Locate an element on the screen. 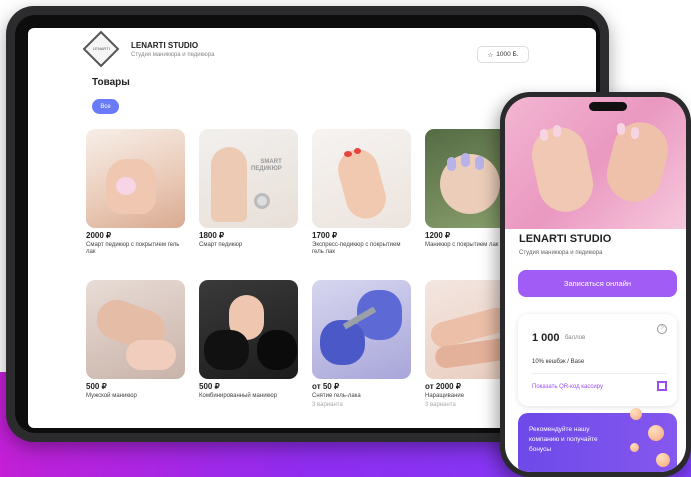  product-card: 500 ₽ Мужской маникюр is located at coordinates (135, 340).